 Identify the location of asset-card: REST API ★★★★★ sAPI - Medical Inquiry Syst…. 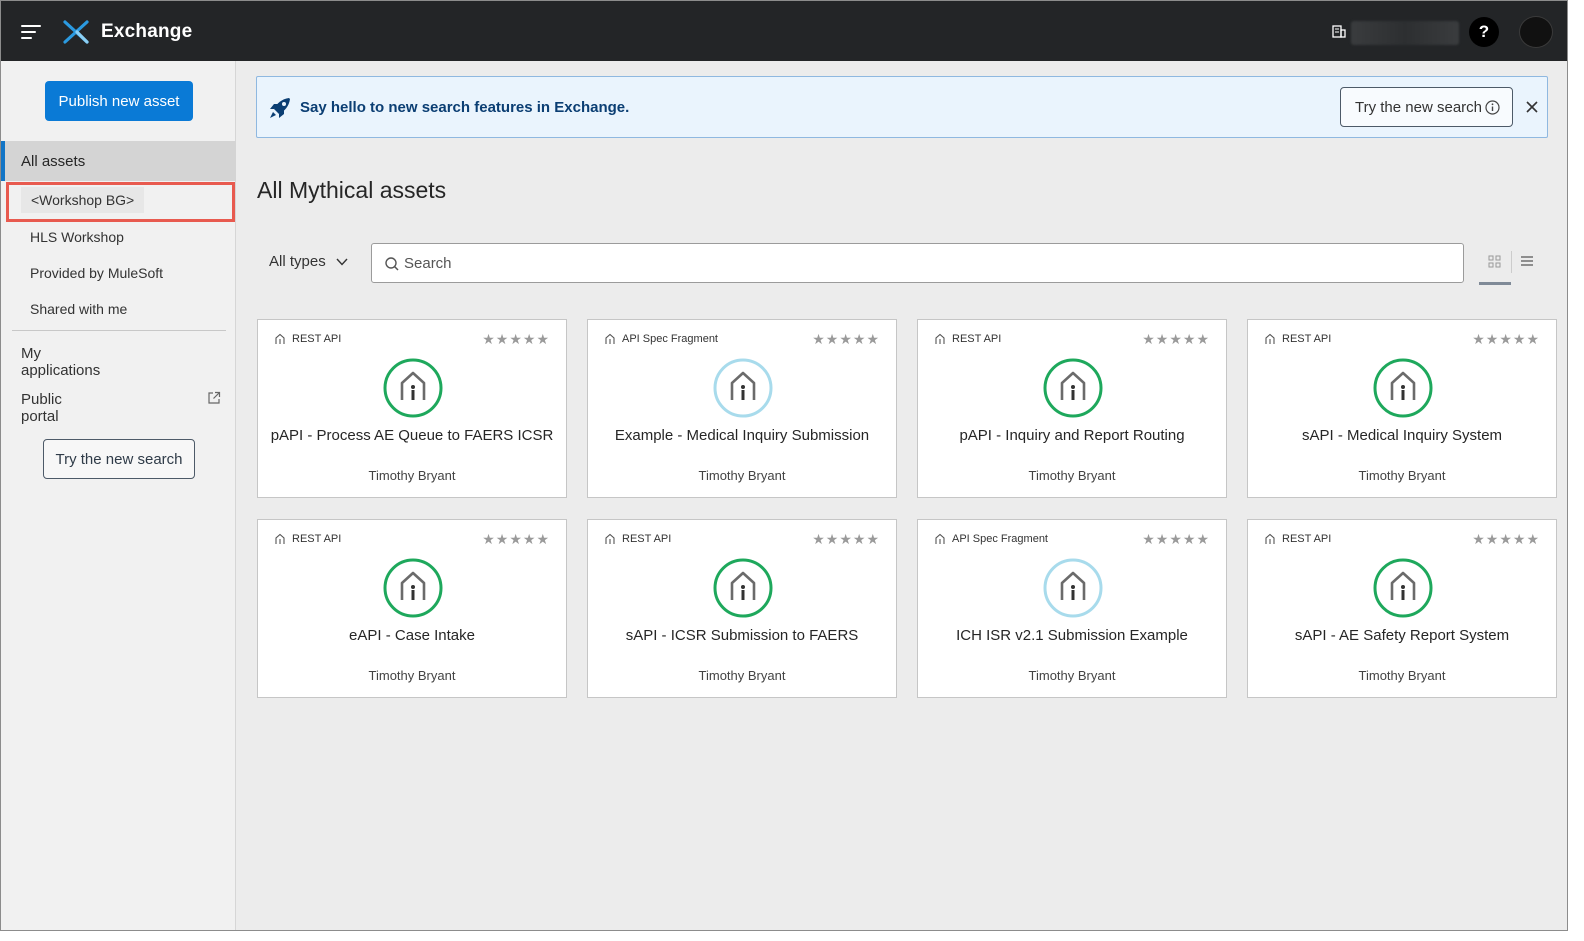
(1402, 408).